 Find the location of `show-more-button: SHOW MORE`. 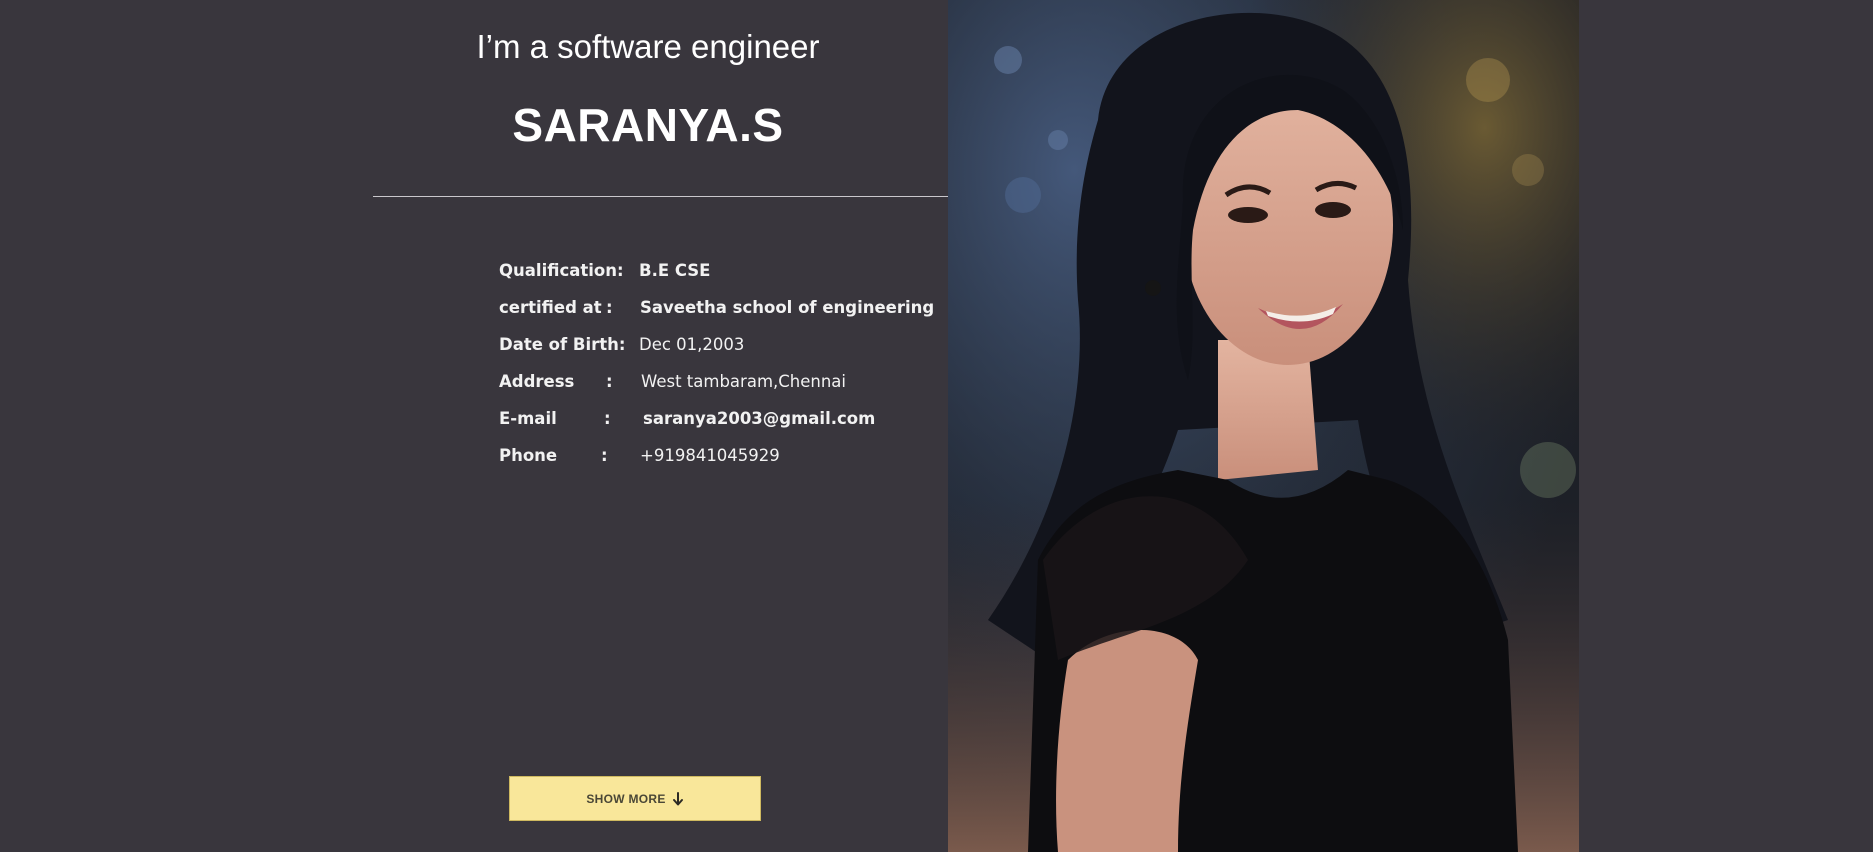

show-more-button: SHOW MORE is located at coordinates (635, 798).